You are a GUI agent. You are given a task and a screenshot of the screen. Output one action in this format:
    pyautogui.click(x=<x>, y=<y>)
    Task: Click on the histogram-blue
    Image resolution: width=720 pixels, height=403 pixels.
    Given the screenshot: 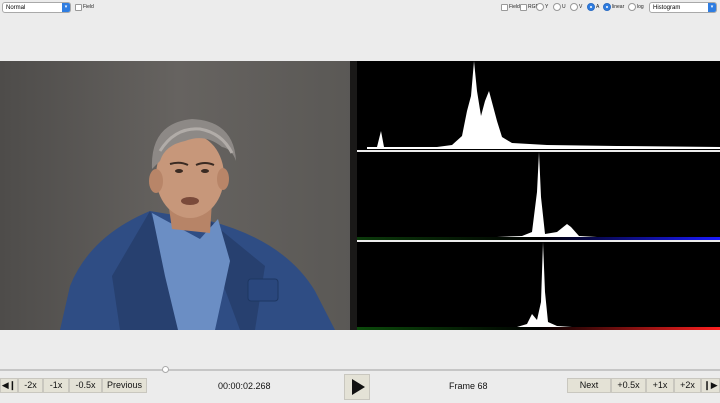 What is the action you would take?
    pyautogui.click(x=538, y=196)
    